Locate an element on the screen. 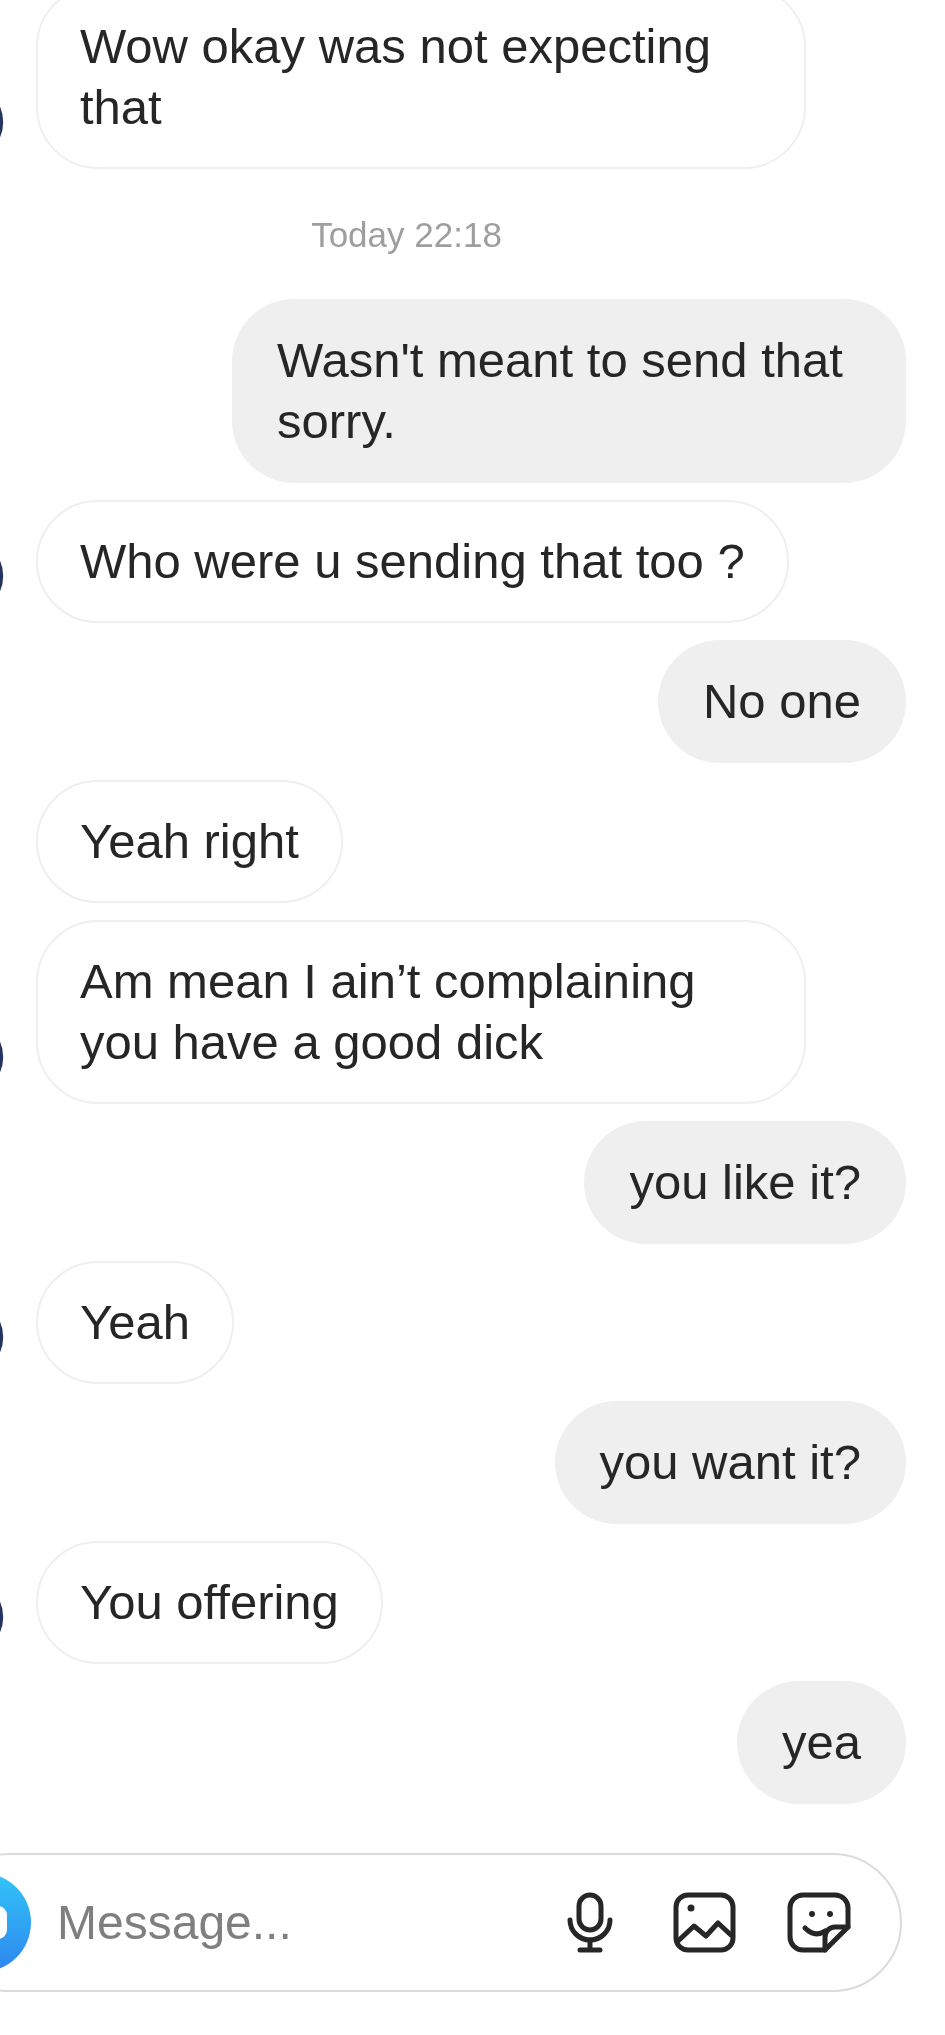 The image size is (945, 2035). received-message: You offering is located at coordinates (209, 1602).